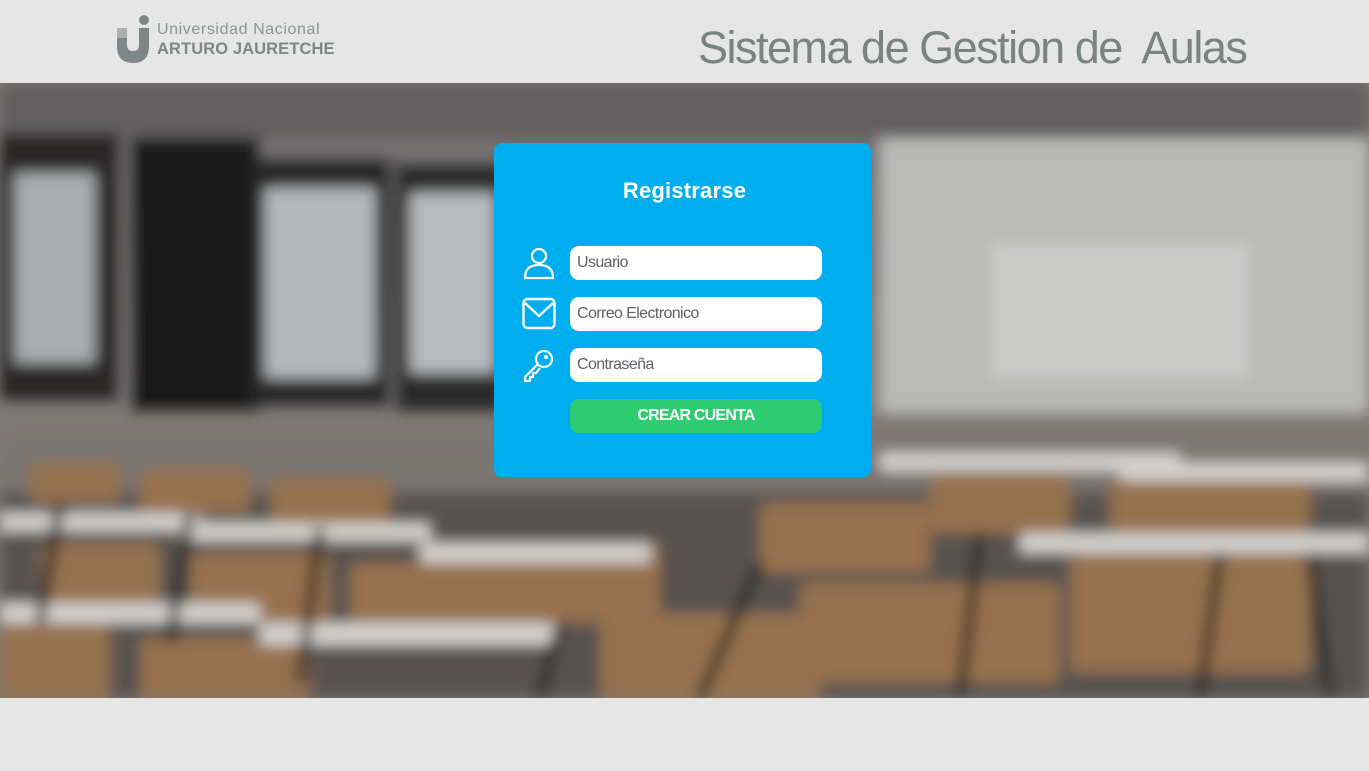 Image resolution: width=1369 pixels, height=771 pixels. I want to click on password-input, so click(696, 365).